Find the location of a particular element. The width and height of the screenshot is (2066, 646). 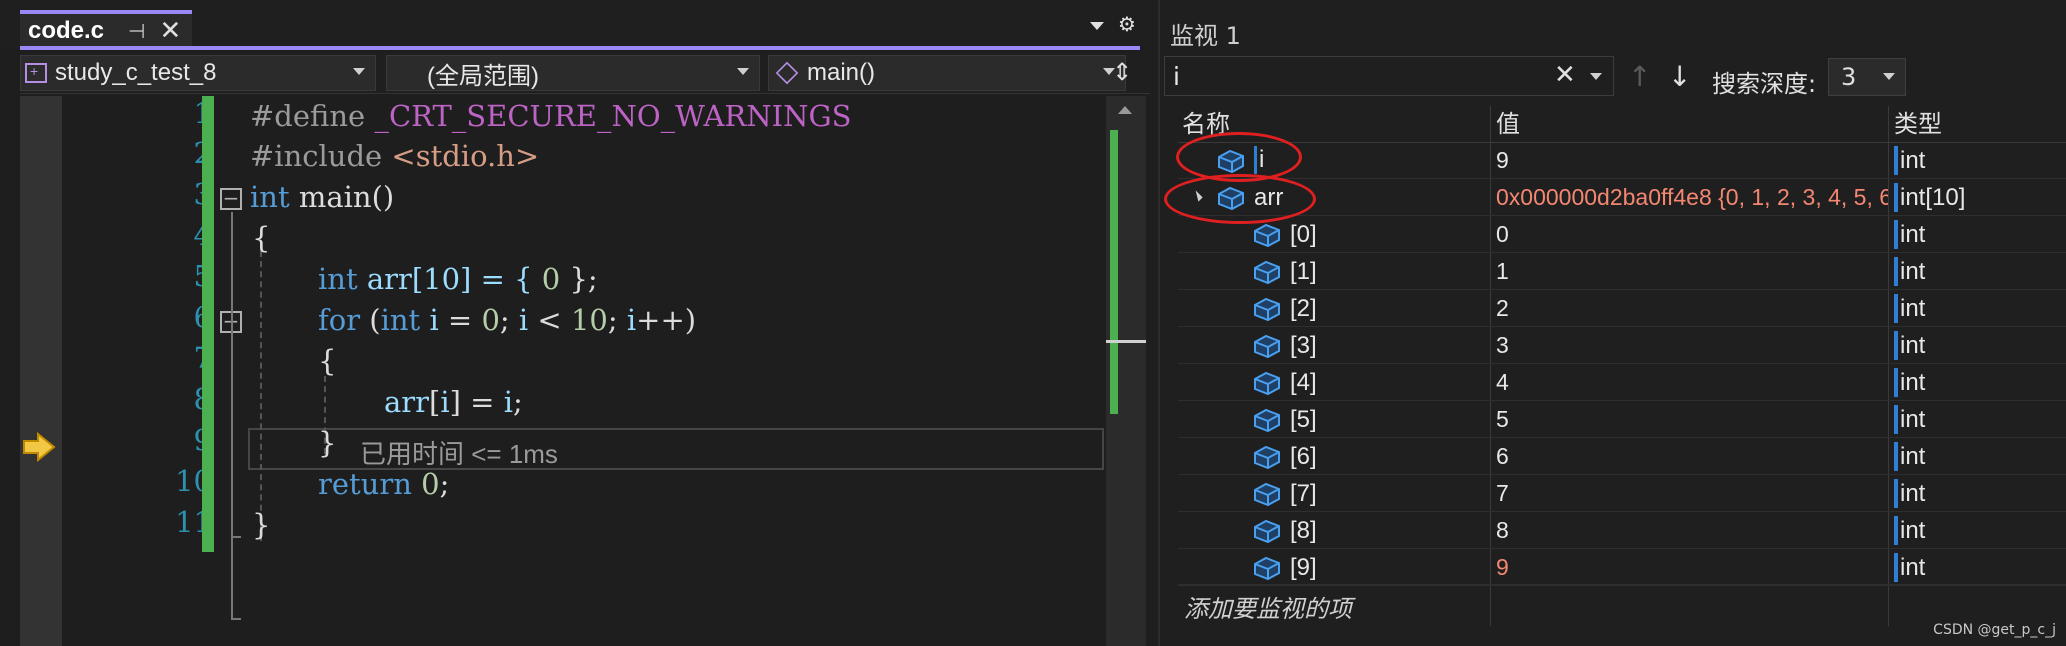

watch-title: 监视 1 is located at coordinates (1205, 36).